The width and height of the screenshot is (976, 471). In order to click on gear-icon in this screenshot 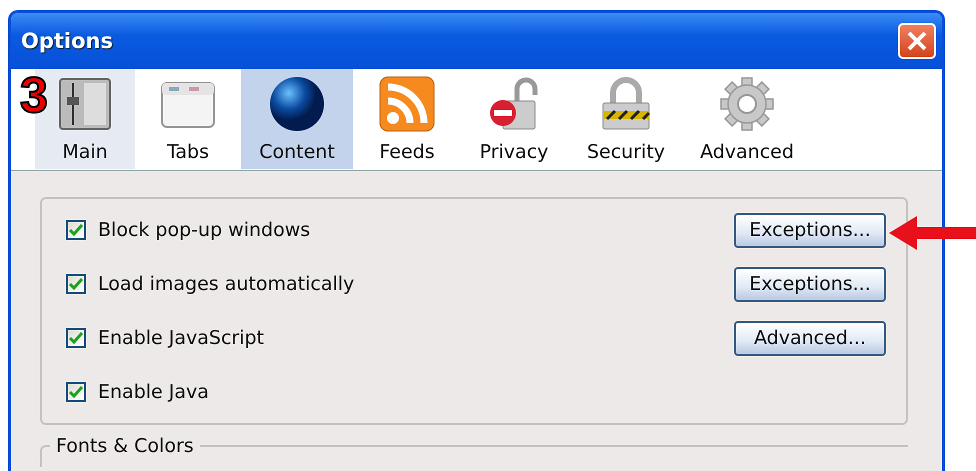, I will do `click(747, 104)`.